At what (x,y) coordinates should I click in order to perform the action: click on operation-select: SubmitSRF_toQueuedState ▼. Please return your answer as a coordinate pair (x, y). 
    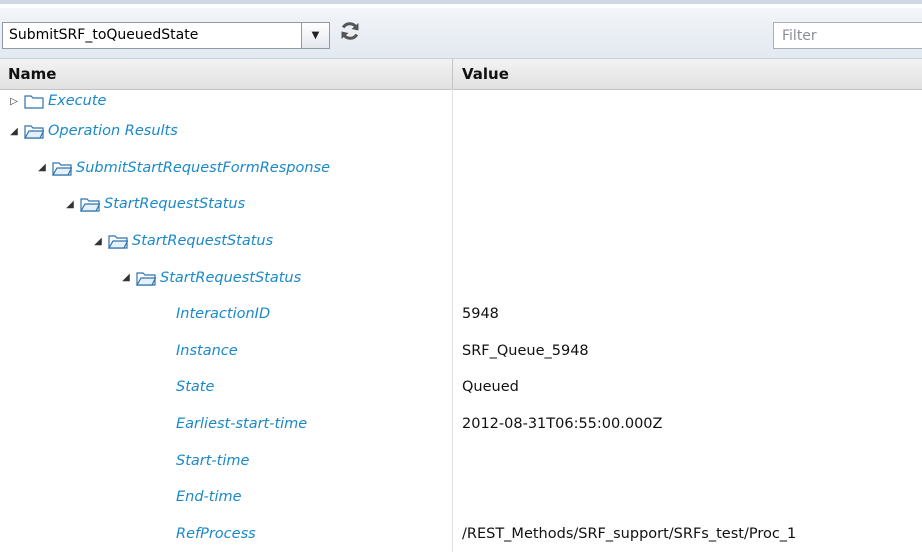
    Looking at the image, I should click on (166, 35).